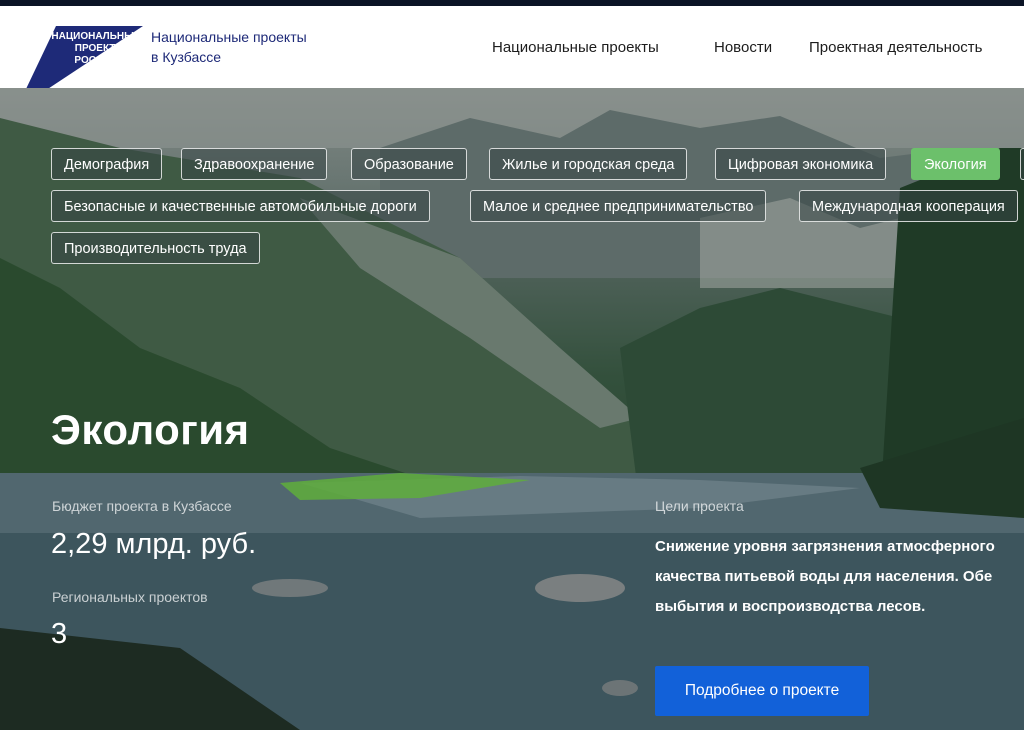 This screenshot has height=730, width=1024. What do you see at coordinates (801, 164) in the screenshot?
I see `tag-digital-economy: Цифровая экономика` at bounding box center [801, 164].